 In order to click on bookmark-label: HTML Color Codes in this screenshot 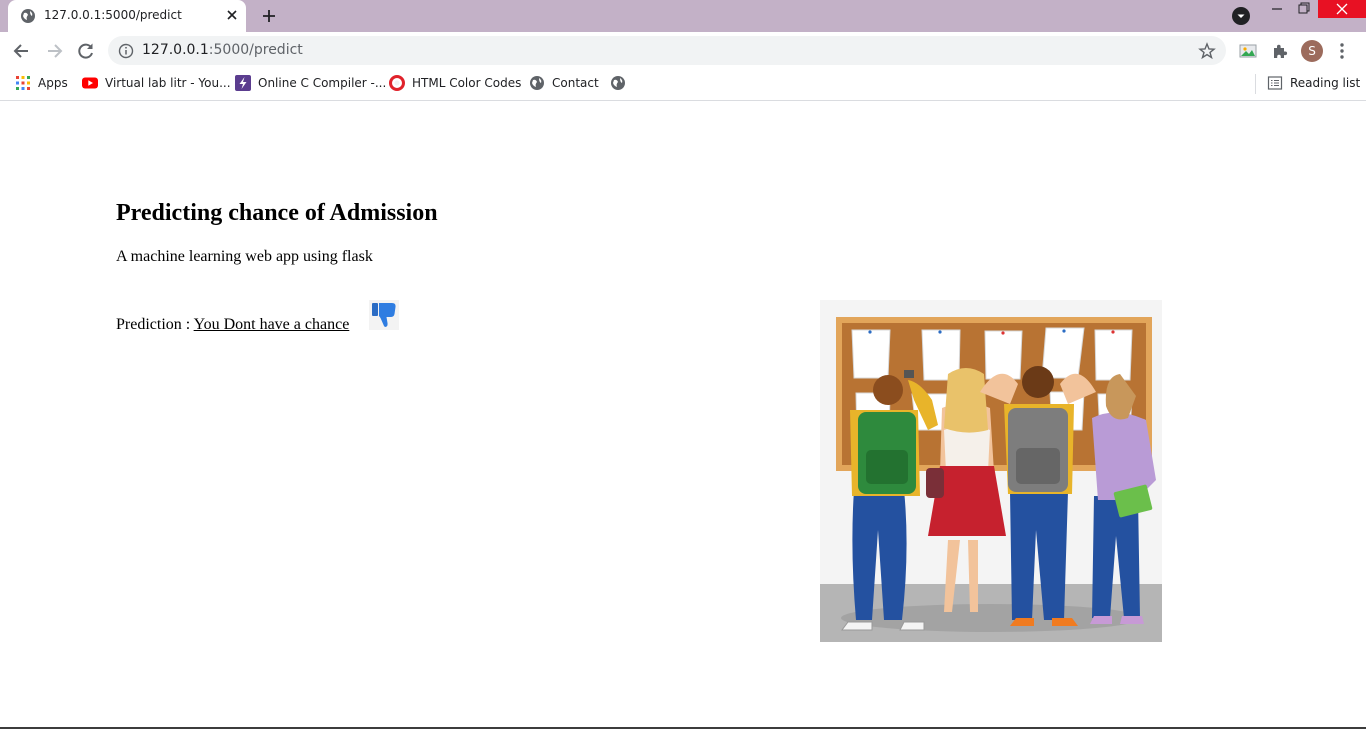, I will do `click(467, 83)`.